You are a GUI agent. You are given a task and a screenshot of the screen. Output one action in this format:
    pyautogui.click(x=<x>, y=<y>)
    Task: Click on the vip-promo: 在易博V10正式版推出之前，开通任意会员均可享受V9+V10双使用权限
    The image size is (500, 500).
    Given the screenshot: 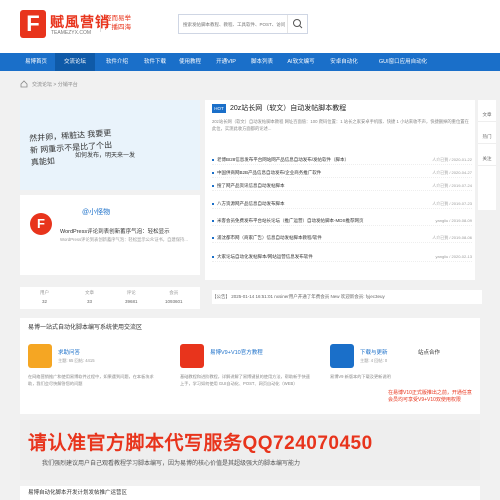 What is the action you would take?
    pyautogui.click(x=432, y=397)
    